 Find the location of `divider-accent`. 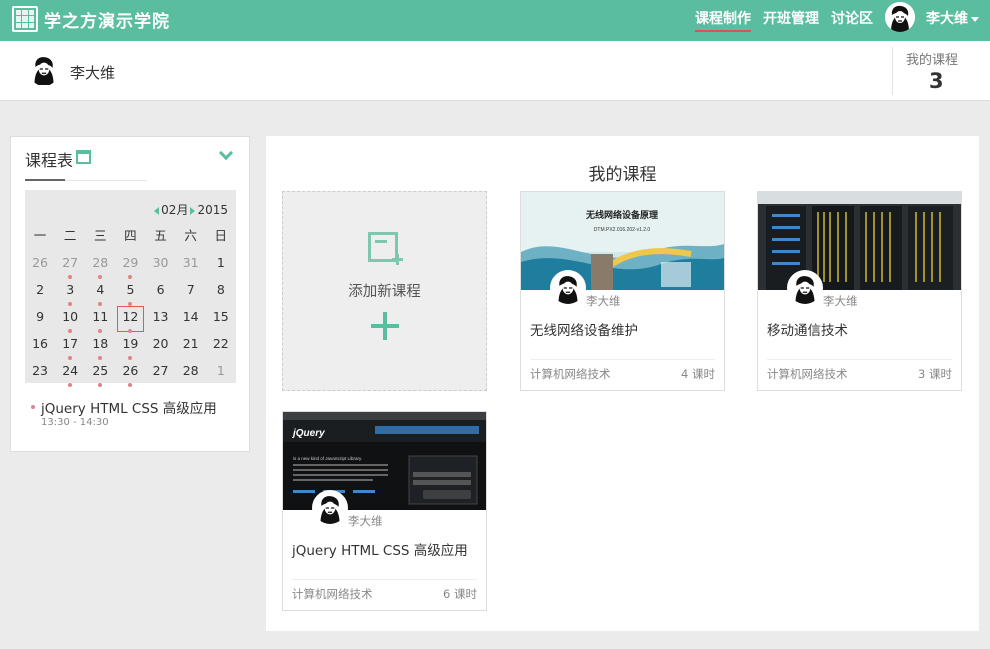

divider-accent is located at coordinates (45, 180).